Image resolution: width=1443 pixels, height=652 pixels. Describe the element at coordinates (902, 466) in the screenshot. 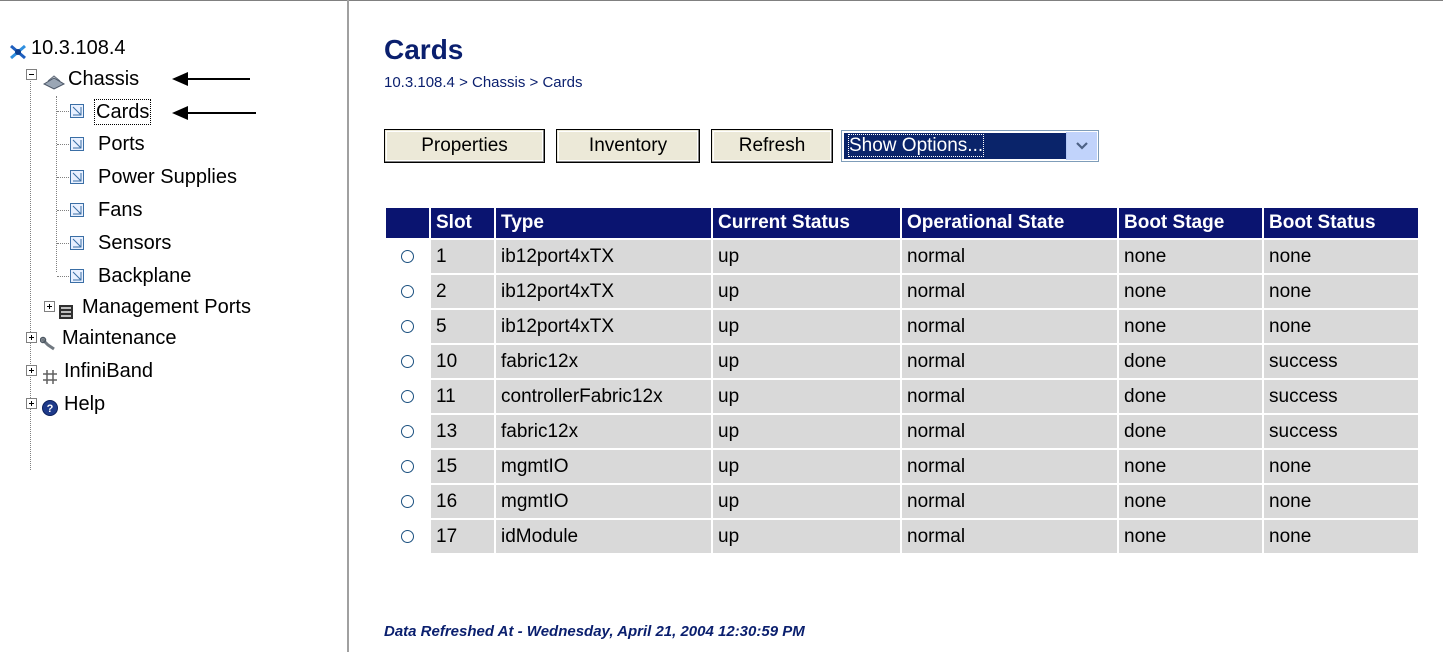

I see `table-row: 15 mgmtIO up normal none none` at that location.